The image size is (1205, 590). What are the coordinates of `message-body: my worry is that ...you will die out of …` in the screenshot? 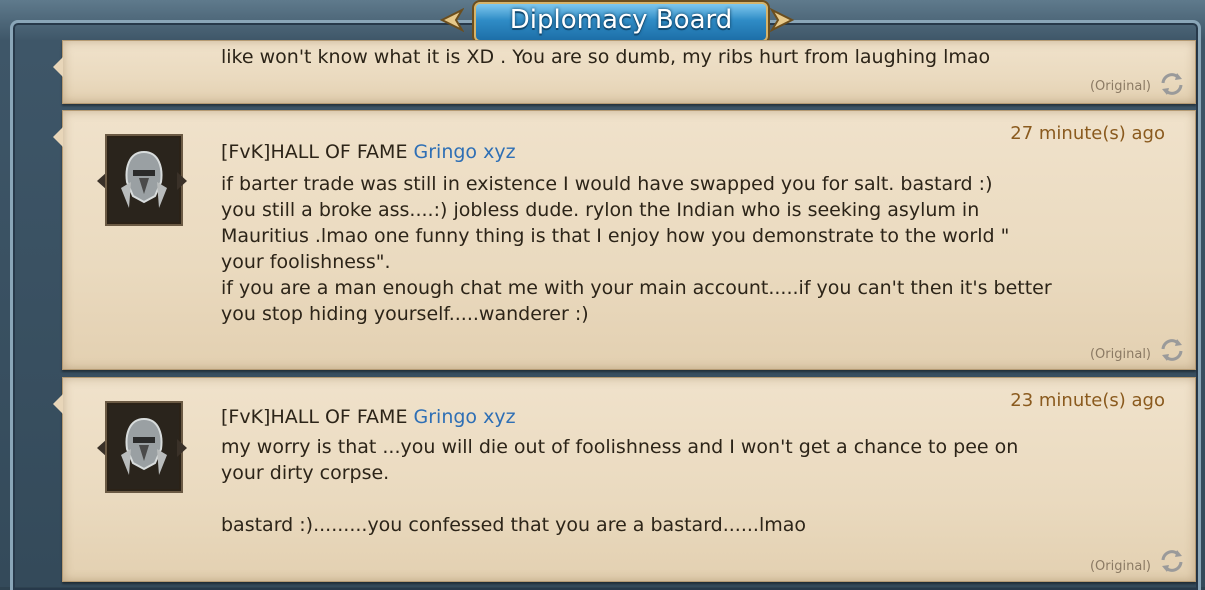 It's located at (620, 486).